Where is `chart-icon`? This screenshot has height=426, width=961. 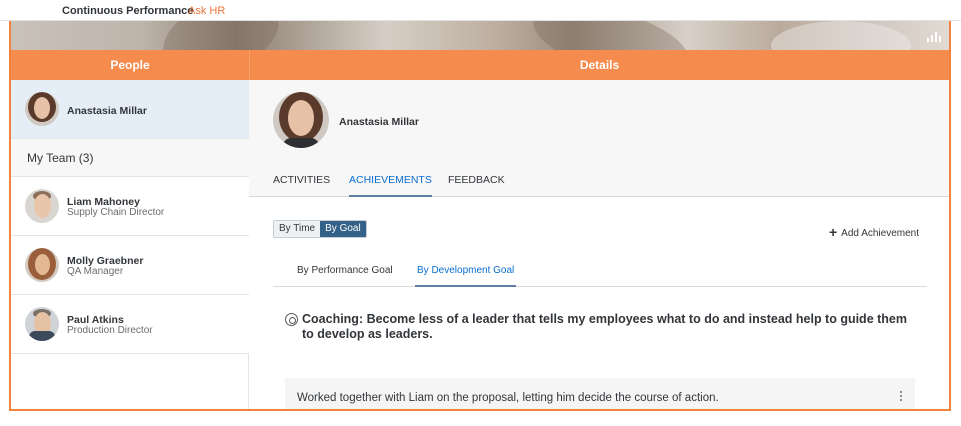 chart-icon is located at coordinates (934, 36).